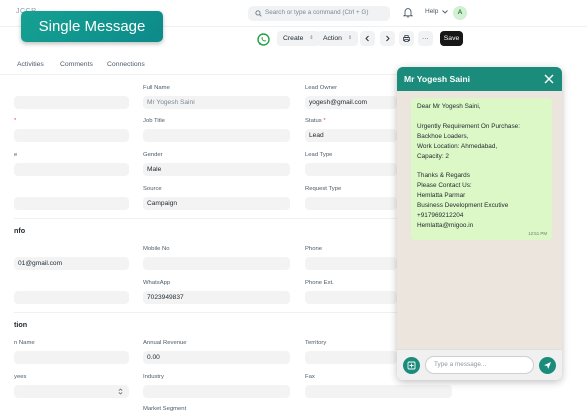 This screenshot has height=418, width=587. I want to click on message-line: Capacity: 2, so click(433, 156).